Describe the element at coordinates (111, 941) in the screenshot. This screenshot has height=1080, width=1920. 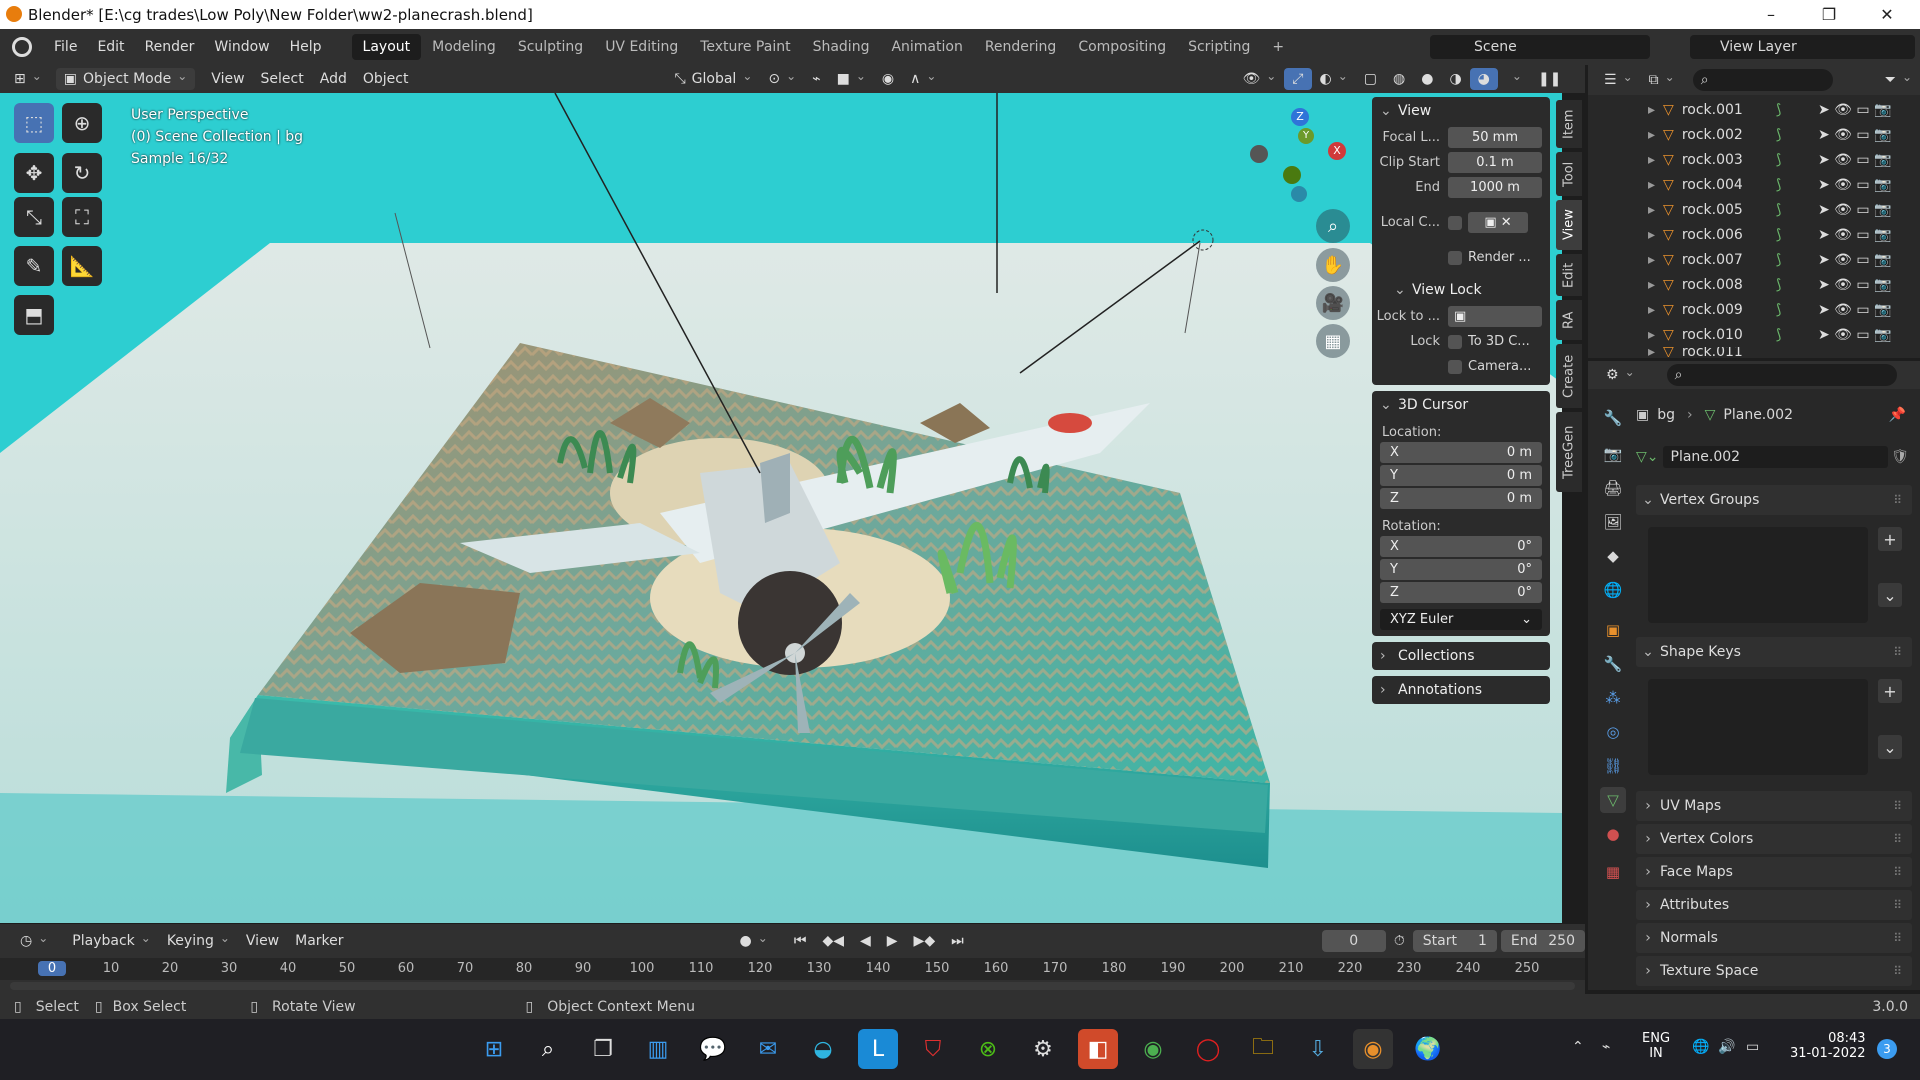
I see `playback-menu: Playback` at that location.